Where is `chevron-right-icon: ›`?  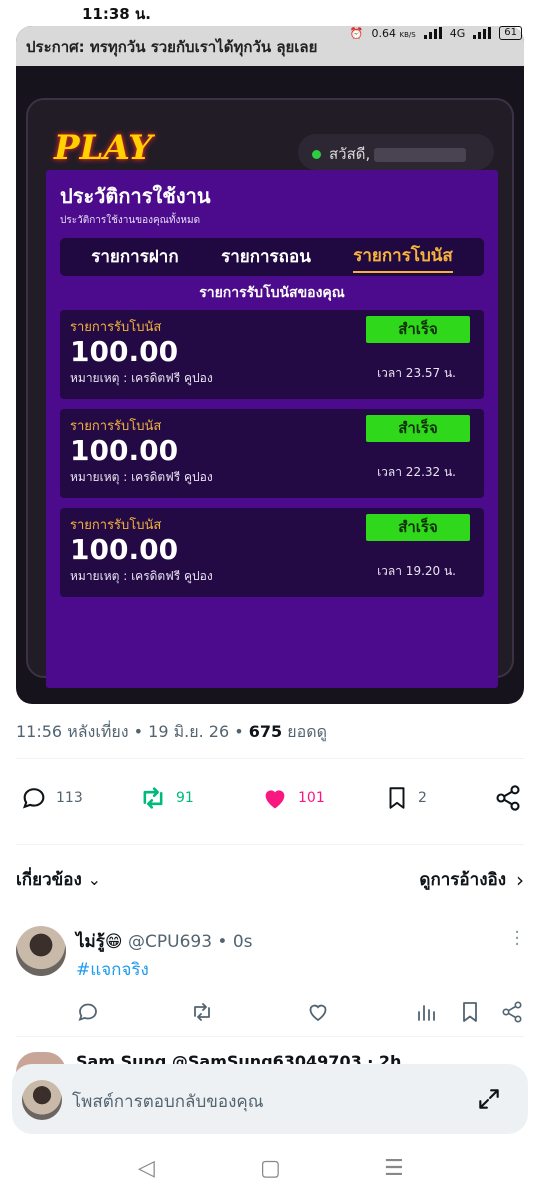 chevron-right-icon: › is located at coordinates (520, 879).